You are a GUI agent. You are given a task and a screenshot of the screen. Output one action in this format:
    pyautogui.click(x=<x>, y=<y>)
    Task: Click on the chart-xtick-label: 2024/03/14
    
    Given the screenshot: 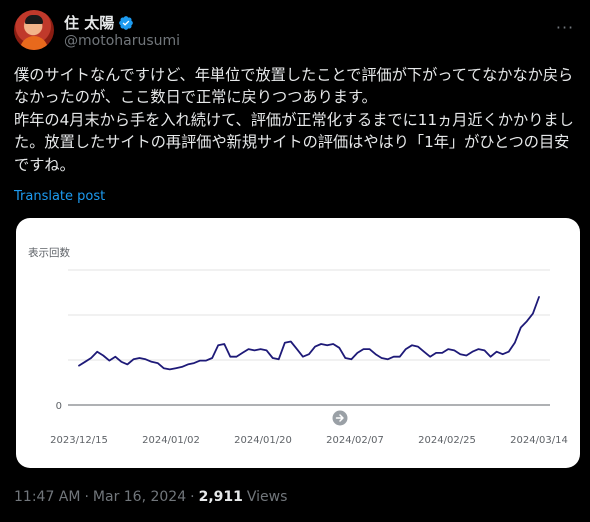 What is the action you would take?
    pyautogui.click(x=539, y=440)
    